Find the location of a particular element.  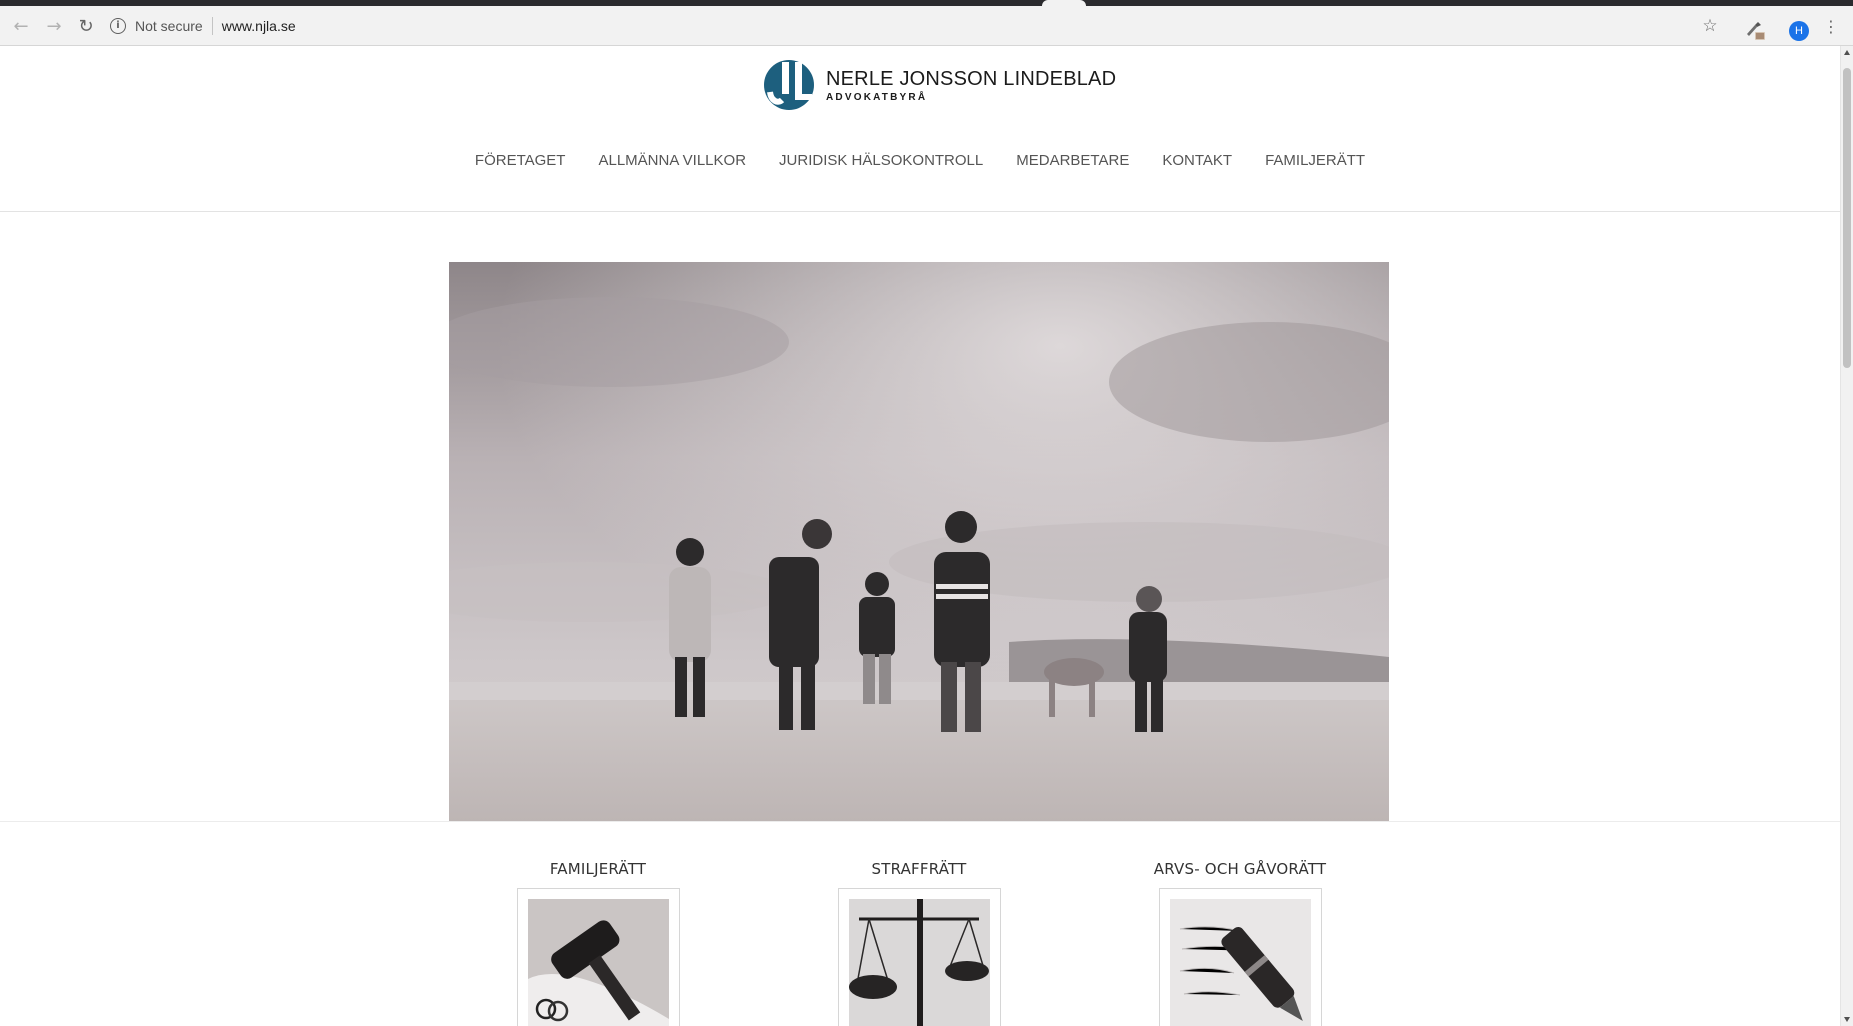

fountain-pen-icon is located at coordinates (1240, 962).